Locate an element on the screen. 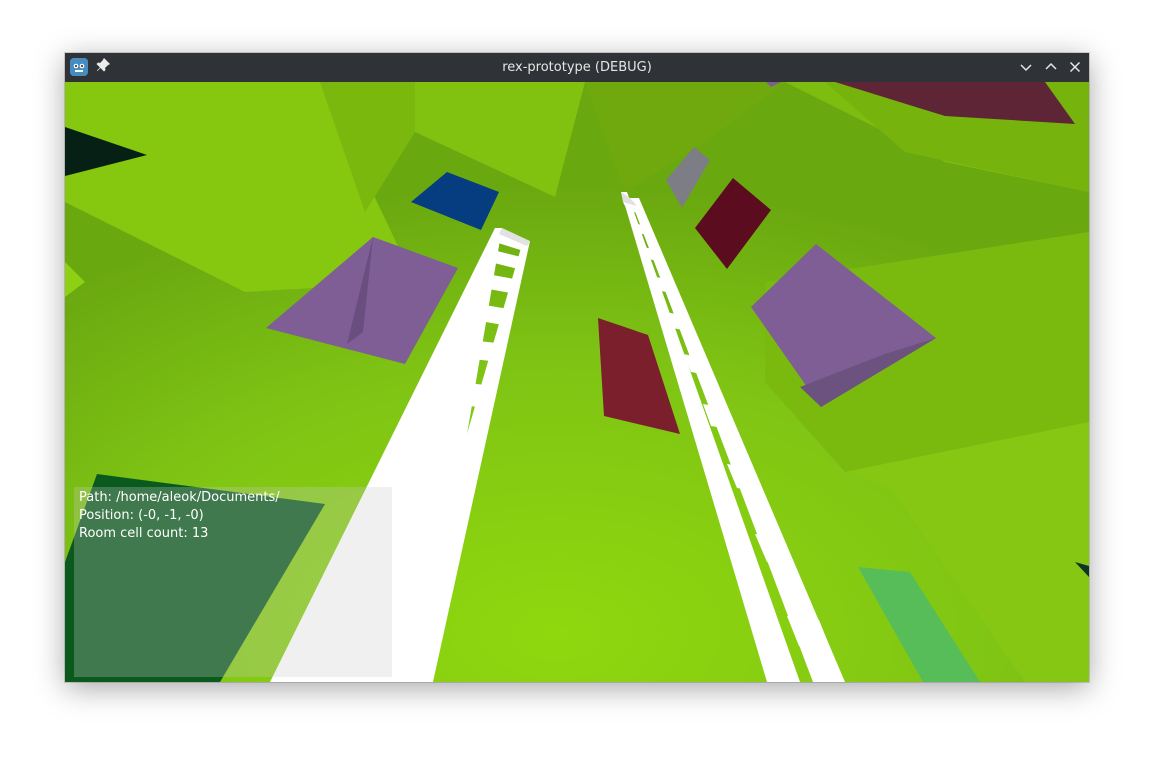  minimize-button is located at coordinates (1026, 67).